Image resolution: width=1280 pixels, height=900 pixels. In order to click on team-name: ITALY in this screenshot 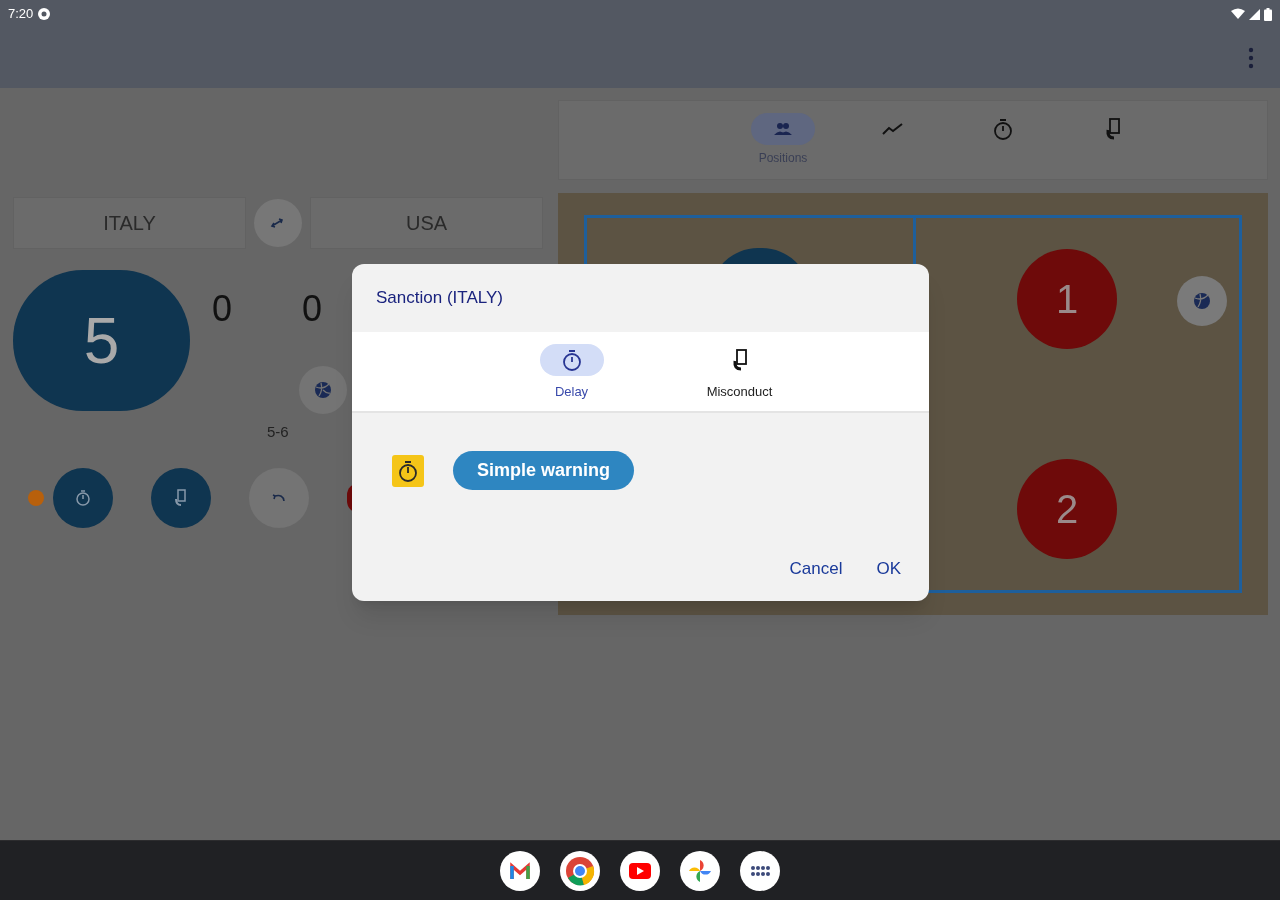, I will do `click(129, 223)`.